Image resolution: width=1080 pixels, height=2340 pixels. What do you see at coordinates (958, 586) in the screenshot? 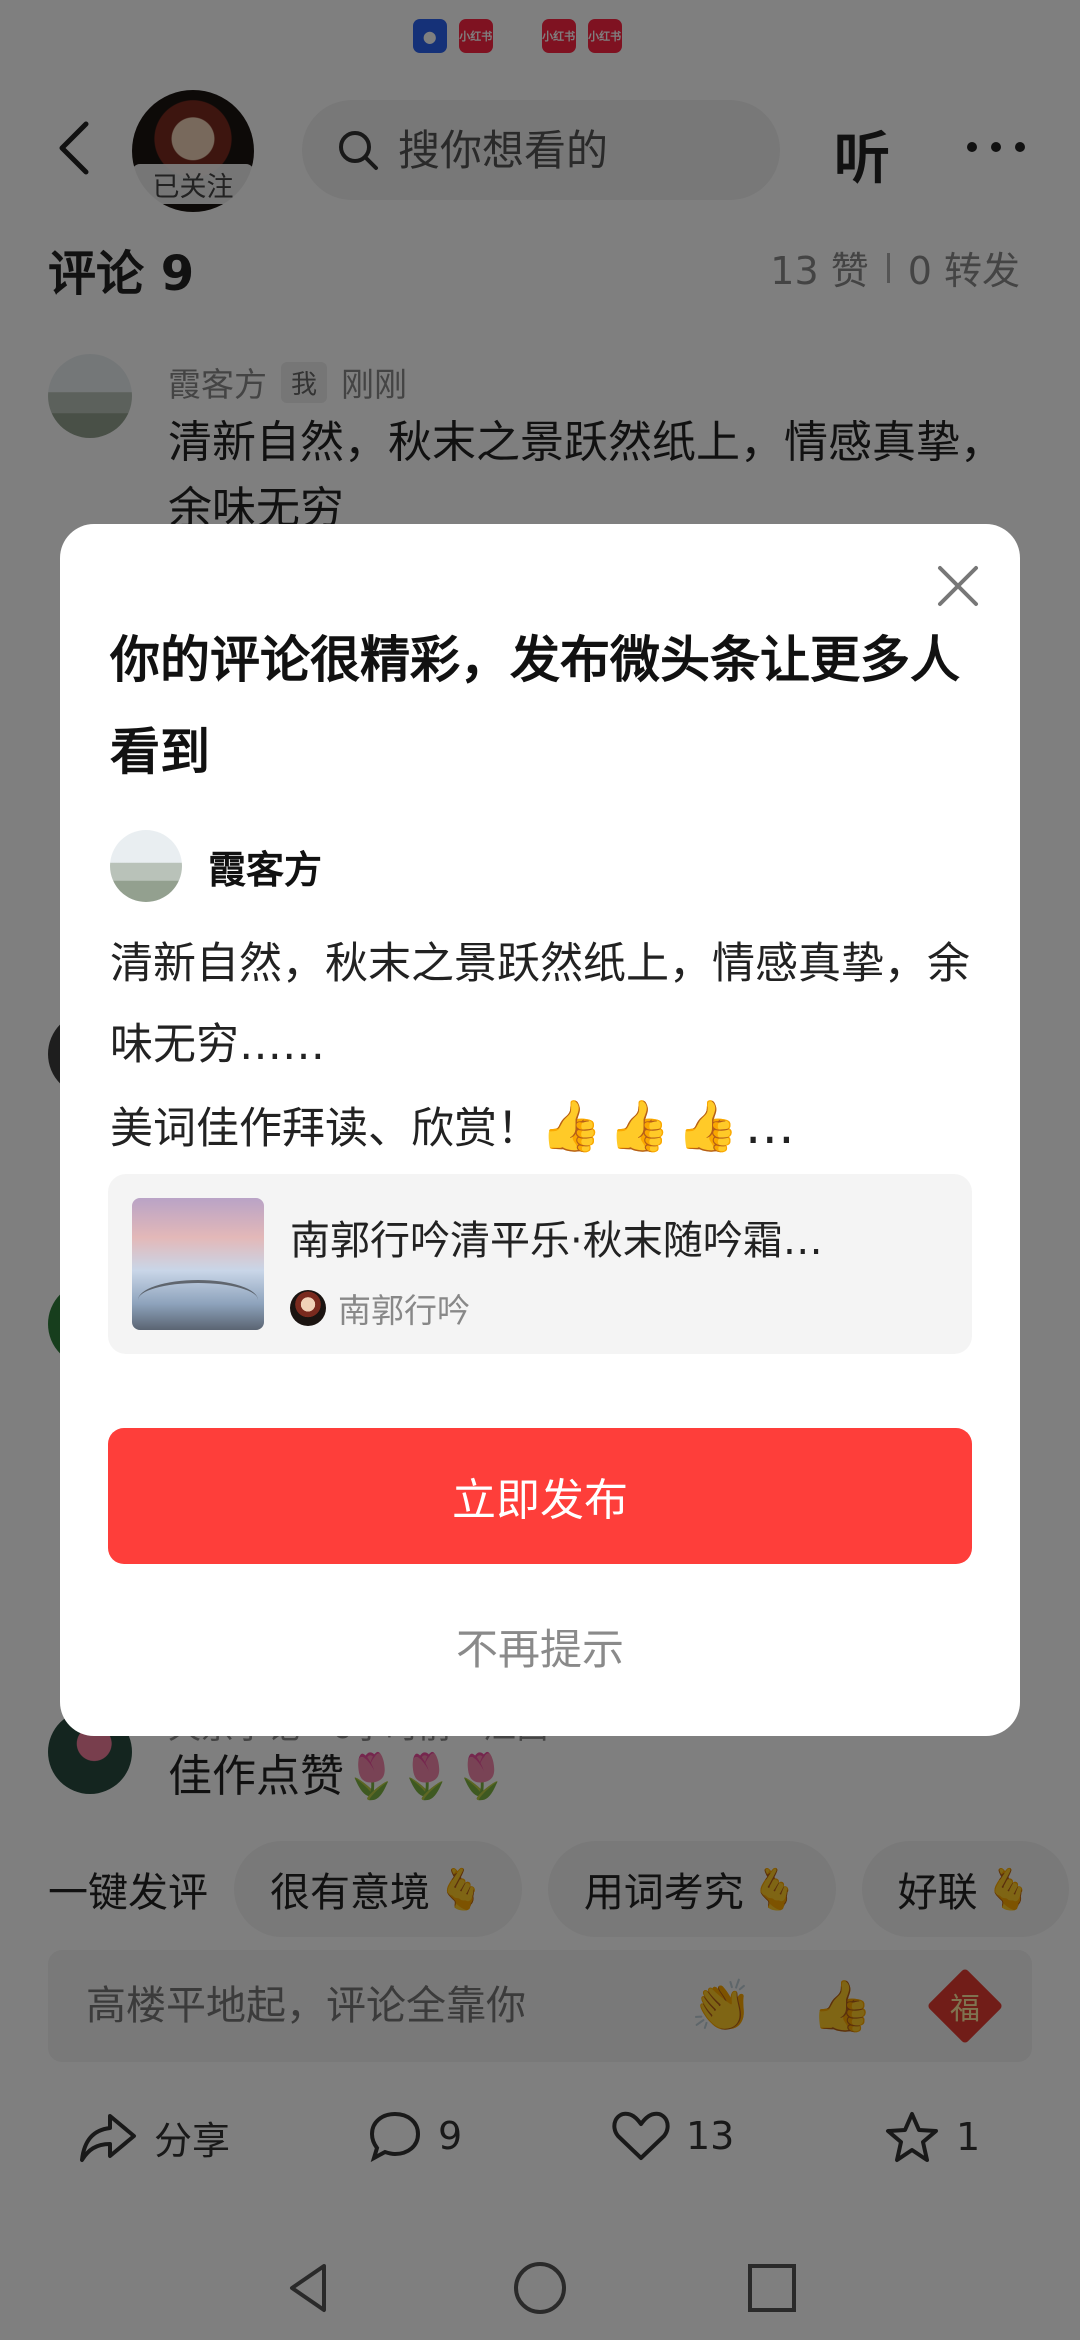
I see `close-icon` at bounding box center [958, 586].